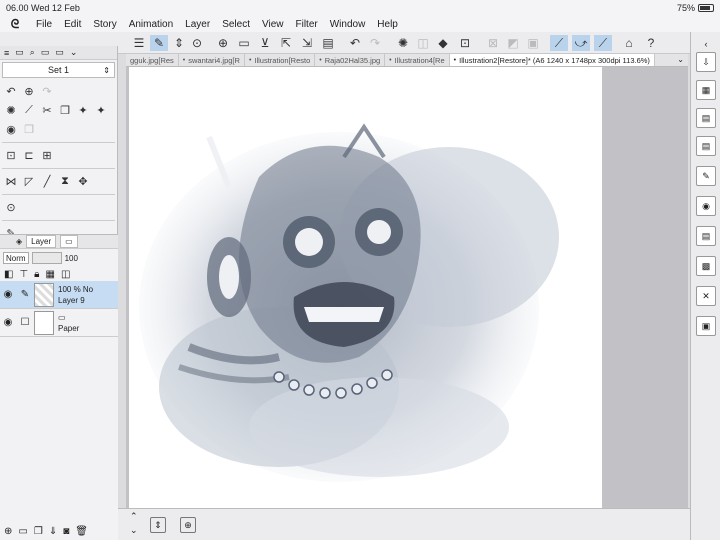 This screenshot has width=720, height=540. What do you see at coordinates (158, 525) in the screenshot?
I see `fit-icon: ⇕` at bounding box center [158, 525].